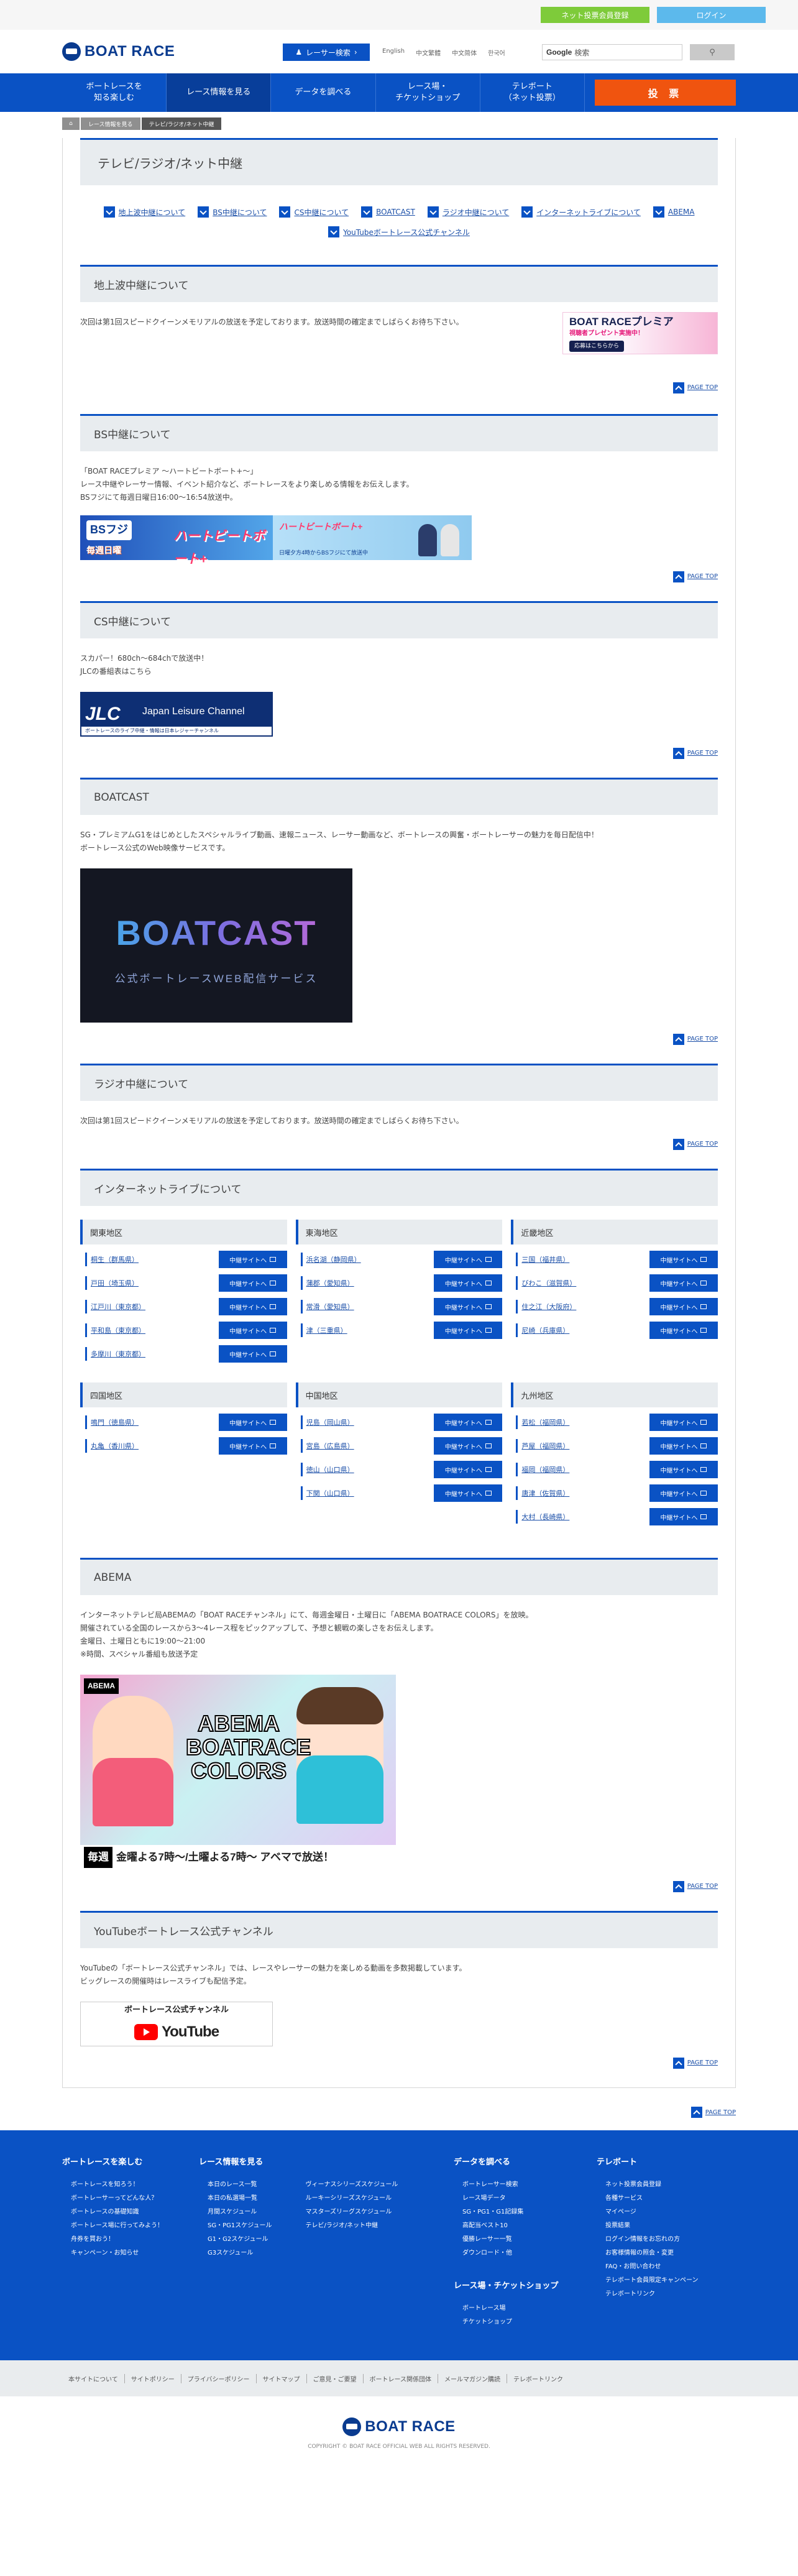 The width and height of the screenshot is (798, 2576). I want to click on footer-link: チケットショップ, so click(529, 2322).